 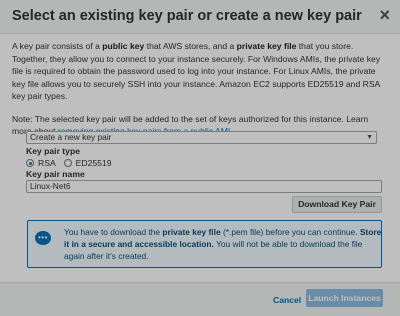 What do you see at coordinates (200, 299) in the screenshot?
I see `dialog-footer: Cancel Launch Instances` at bounding box center [200, 299].